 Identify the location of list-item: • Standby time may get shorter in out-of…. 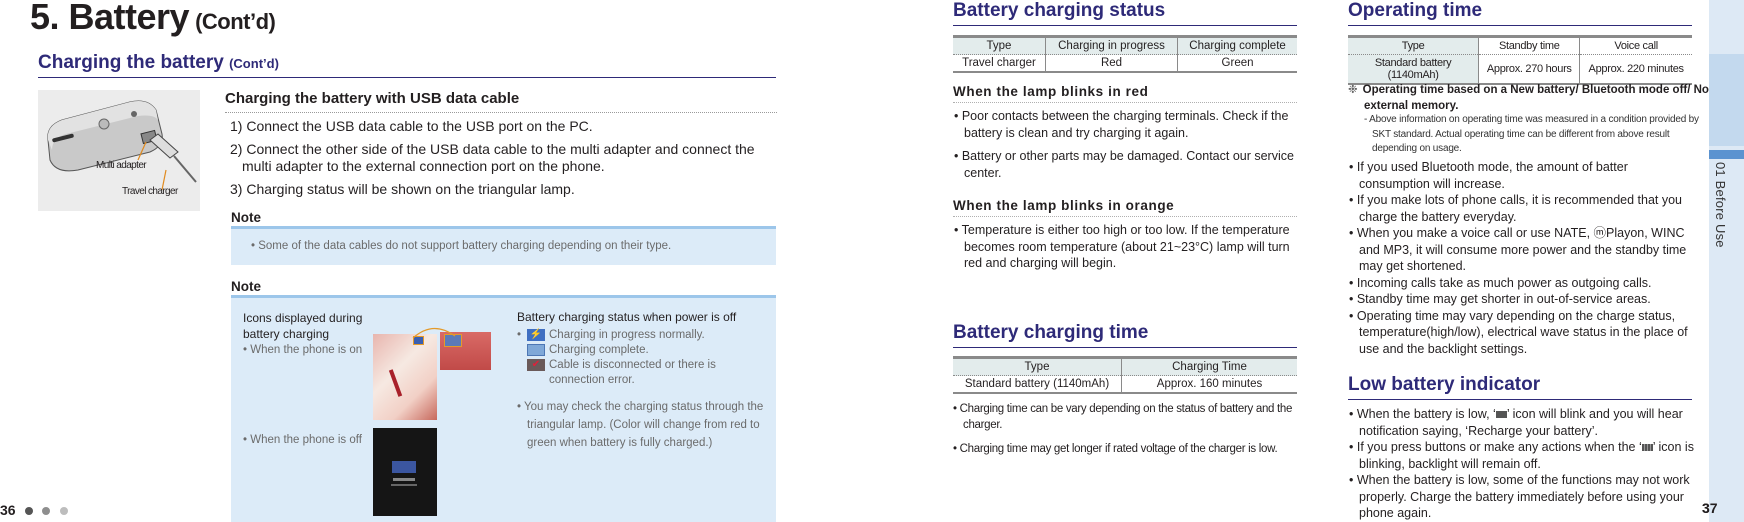
(1500, 299).